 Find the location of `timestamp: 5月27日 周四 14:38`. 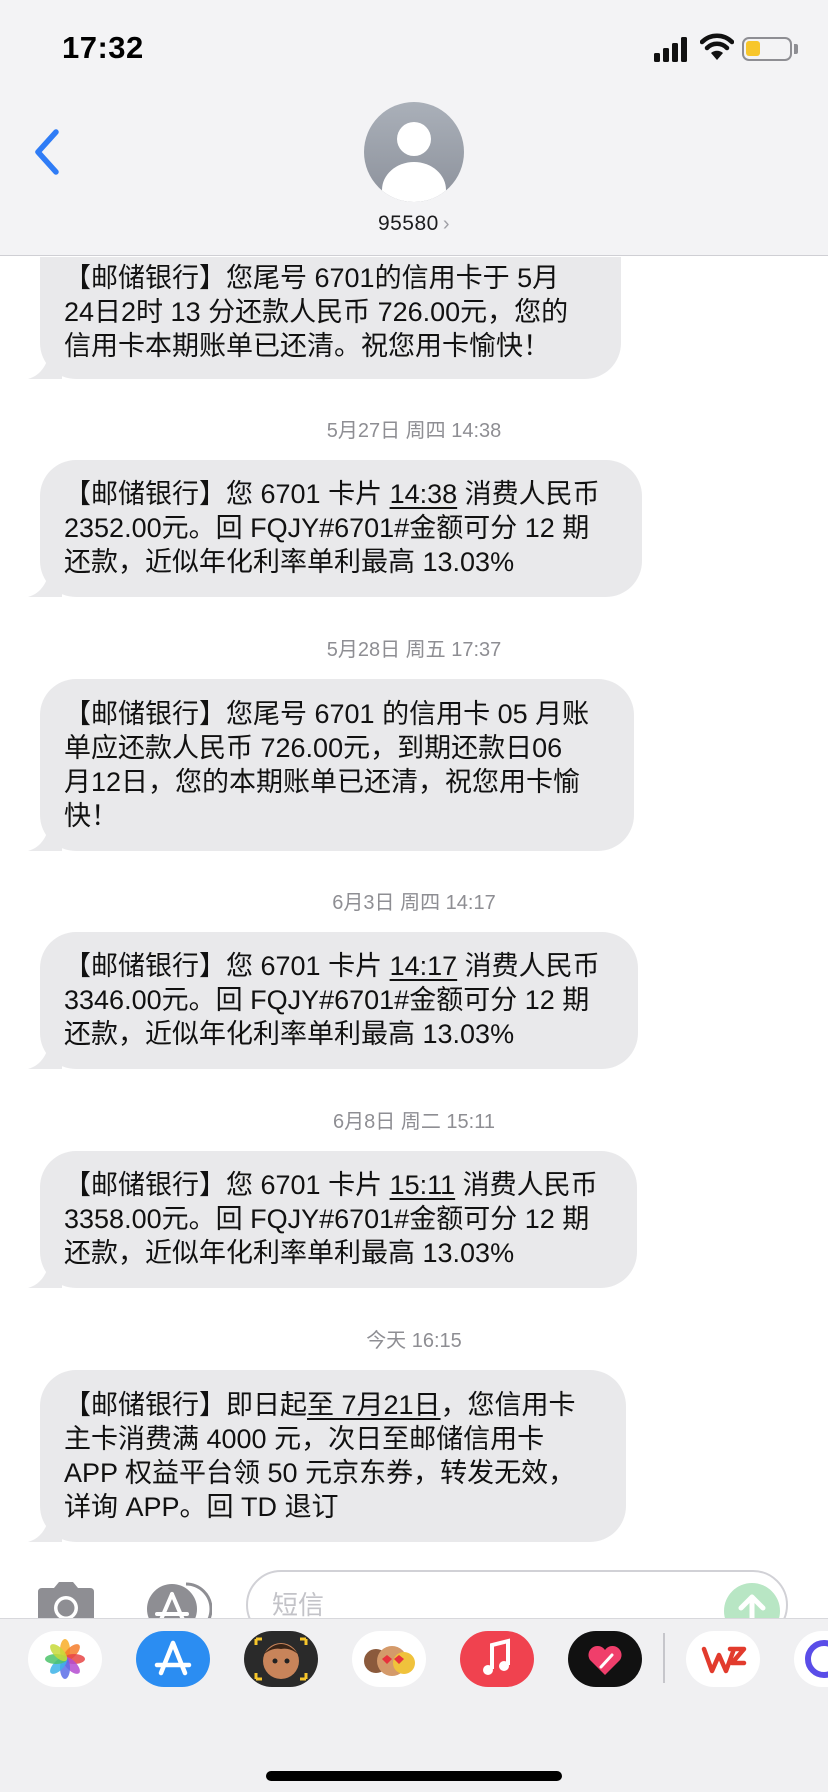

timestamp: 5月27日 周四 14:38 is located at coordinates (414, 431).